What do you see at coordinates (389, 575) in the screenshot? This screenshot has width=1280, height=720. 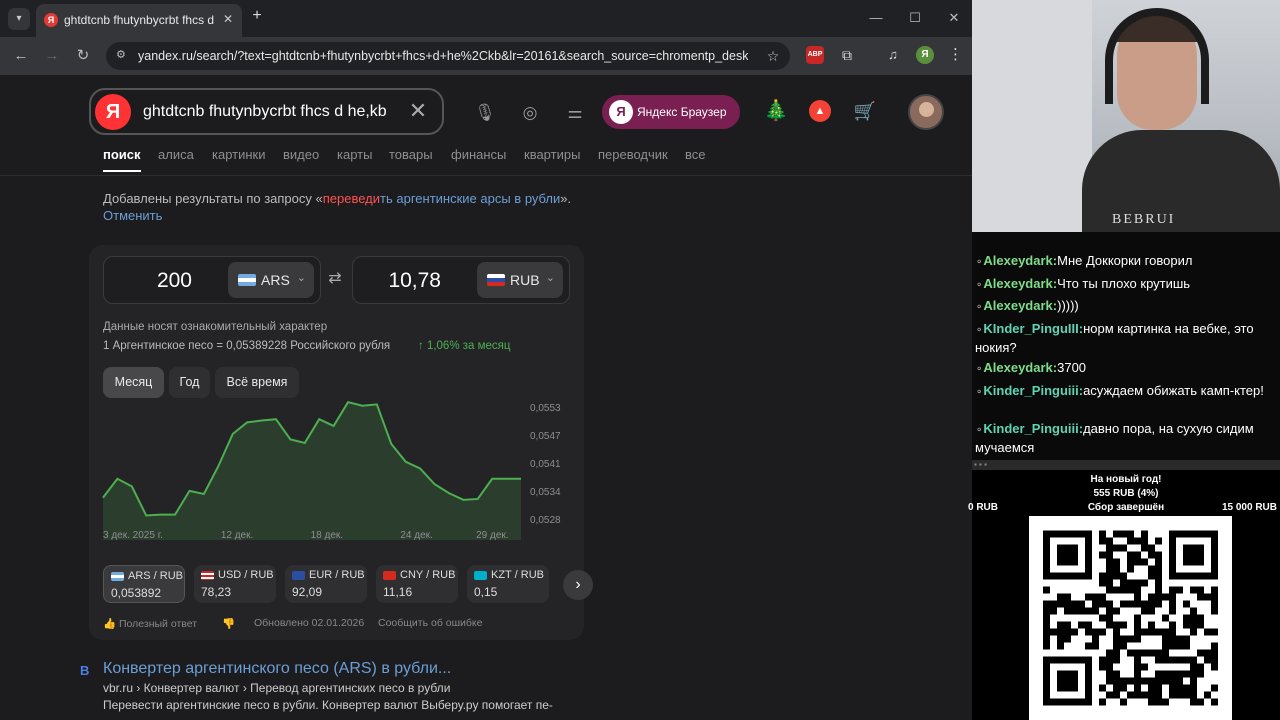 I see `china-flag-icon` at bounding box center [389, 575].